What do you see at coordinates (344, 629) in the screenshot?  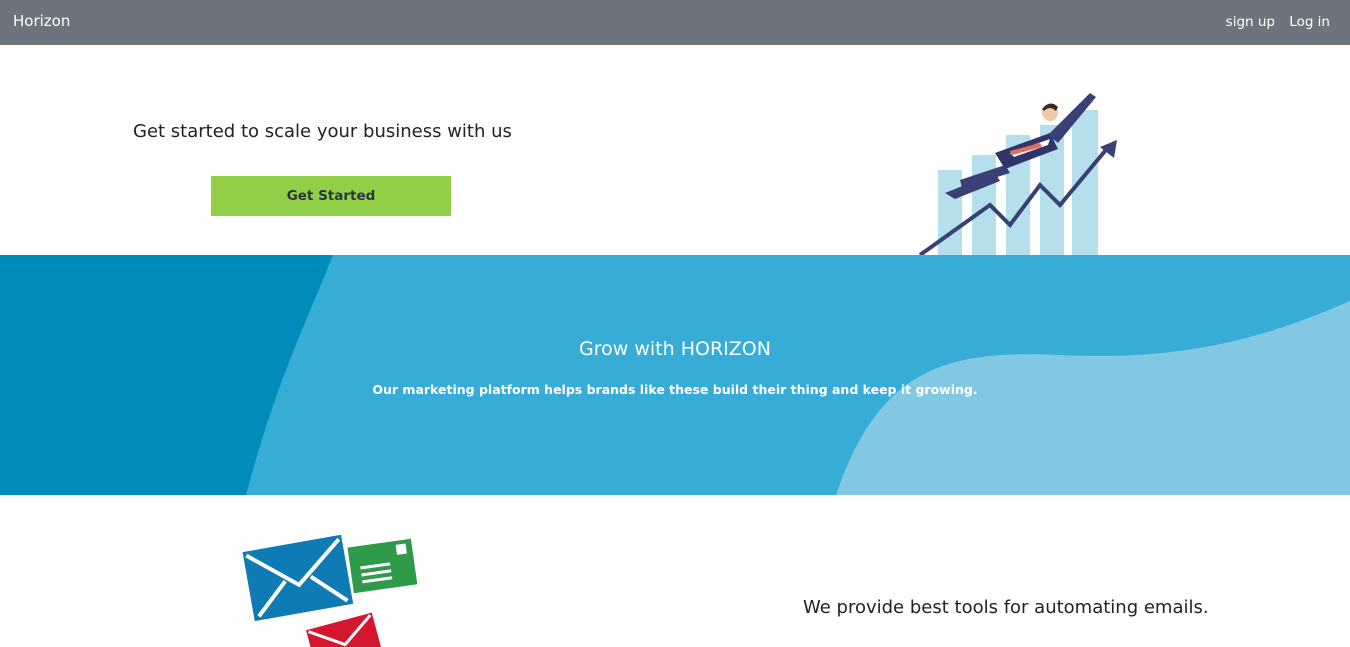 I see `red-envelope-icon` at bounding box center [344, 629].